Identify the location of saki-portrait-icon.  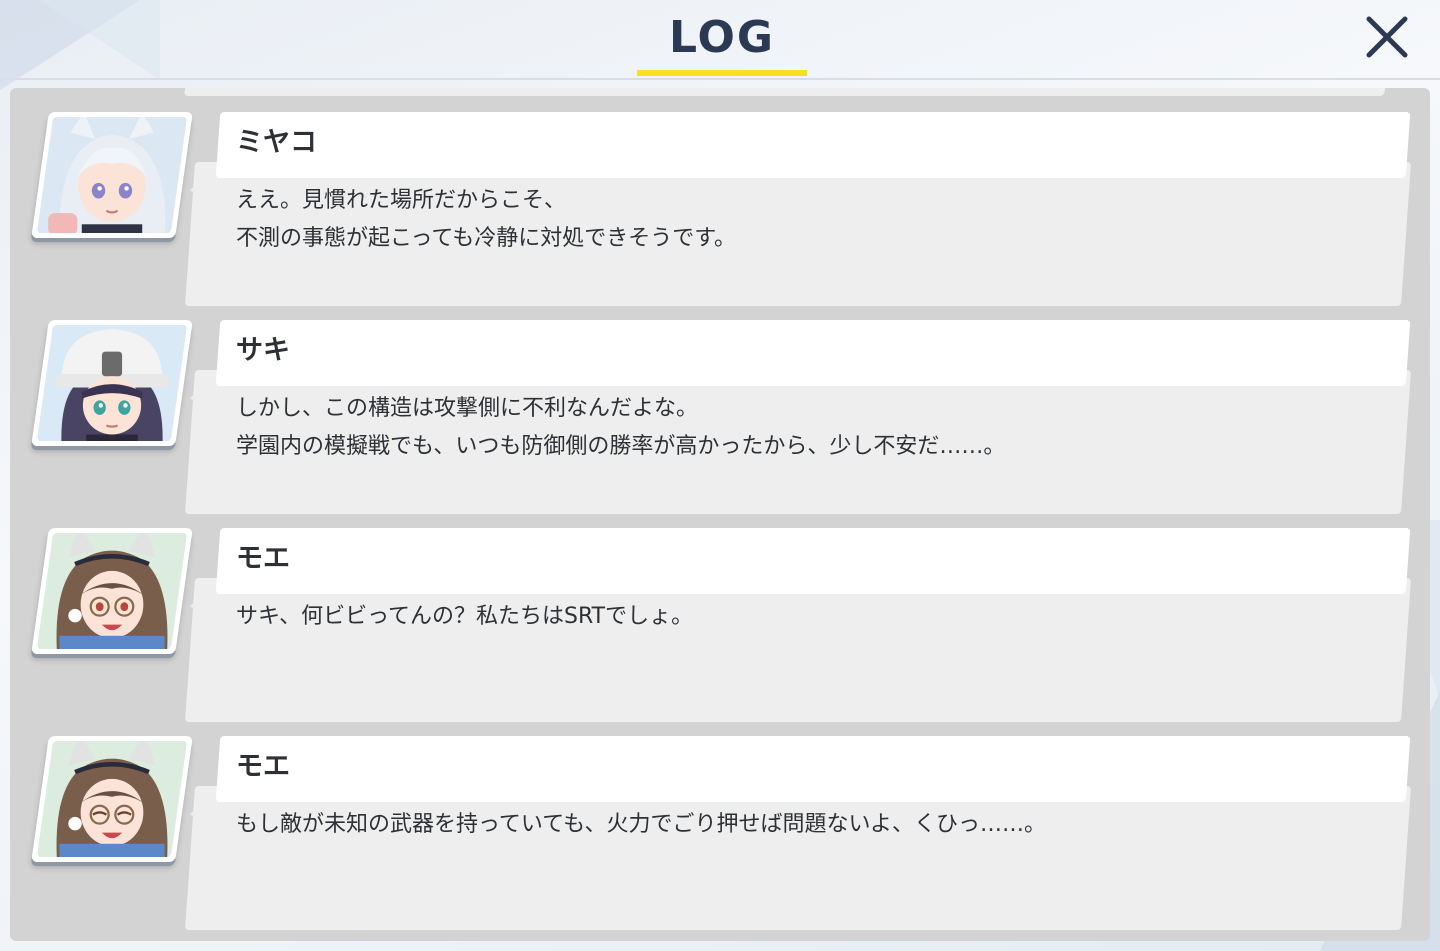
(112, 383).